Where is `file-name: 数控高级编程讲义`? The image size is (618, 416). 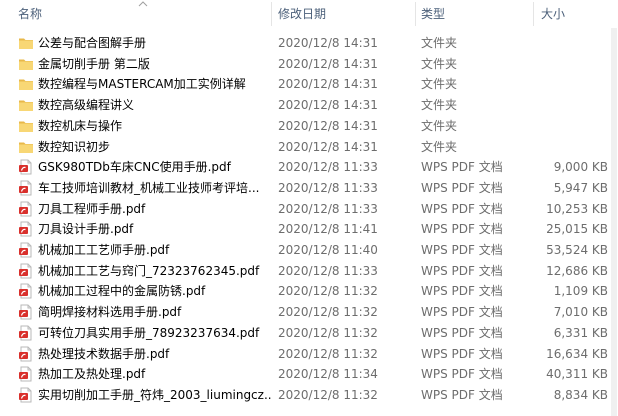 file-name: 数控高级编程讲义 is located at coordinates (86, 105).